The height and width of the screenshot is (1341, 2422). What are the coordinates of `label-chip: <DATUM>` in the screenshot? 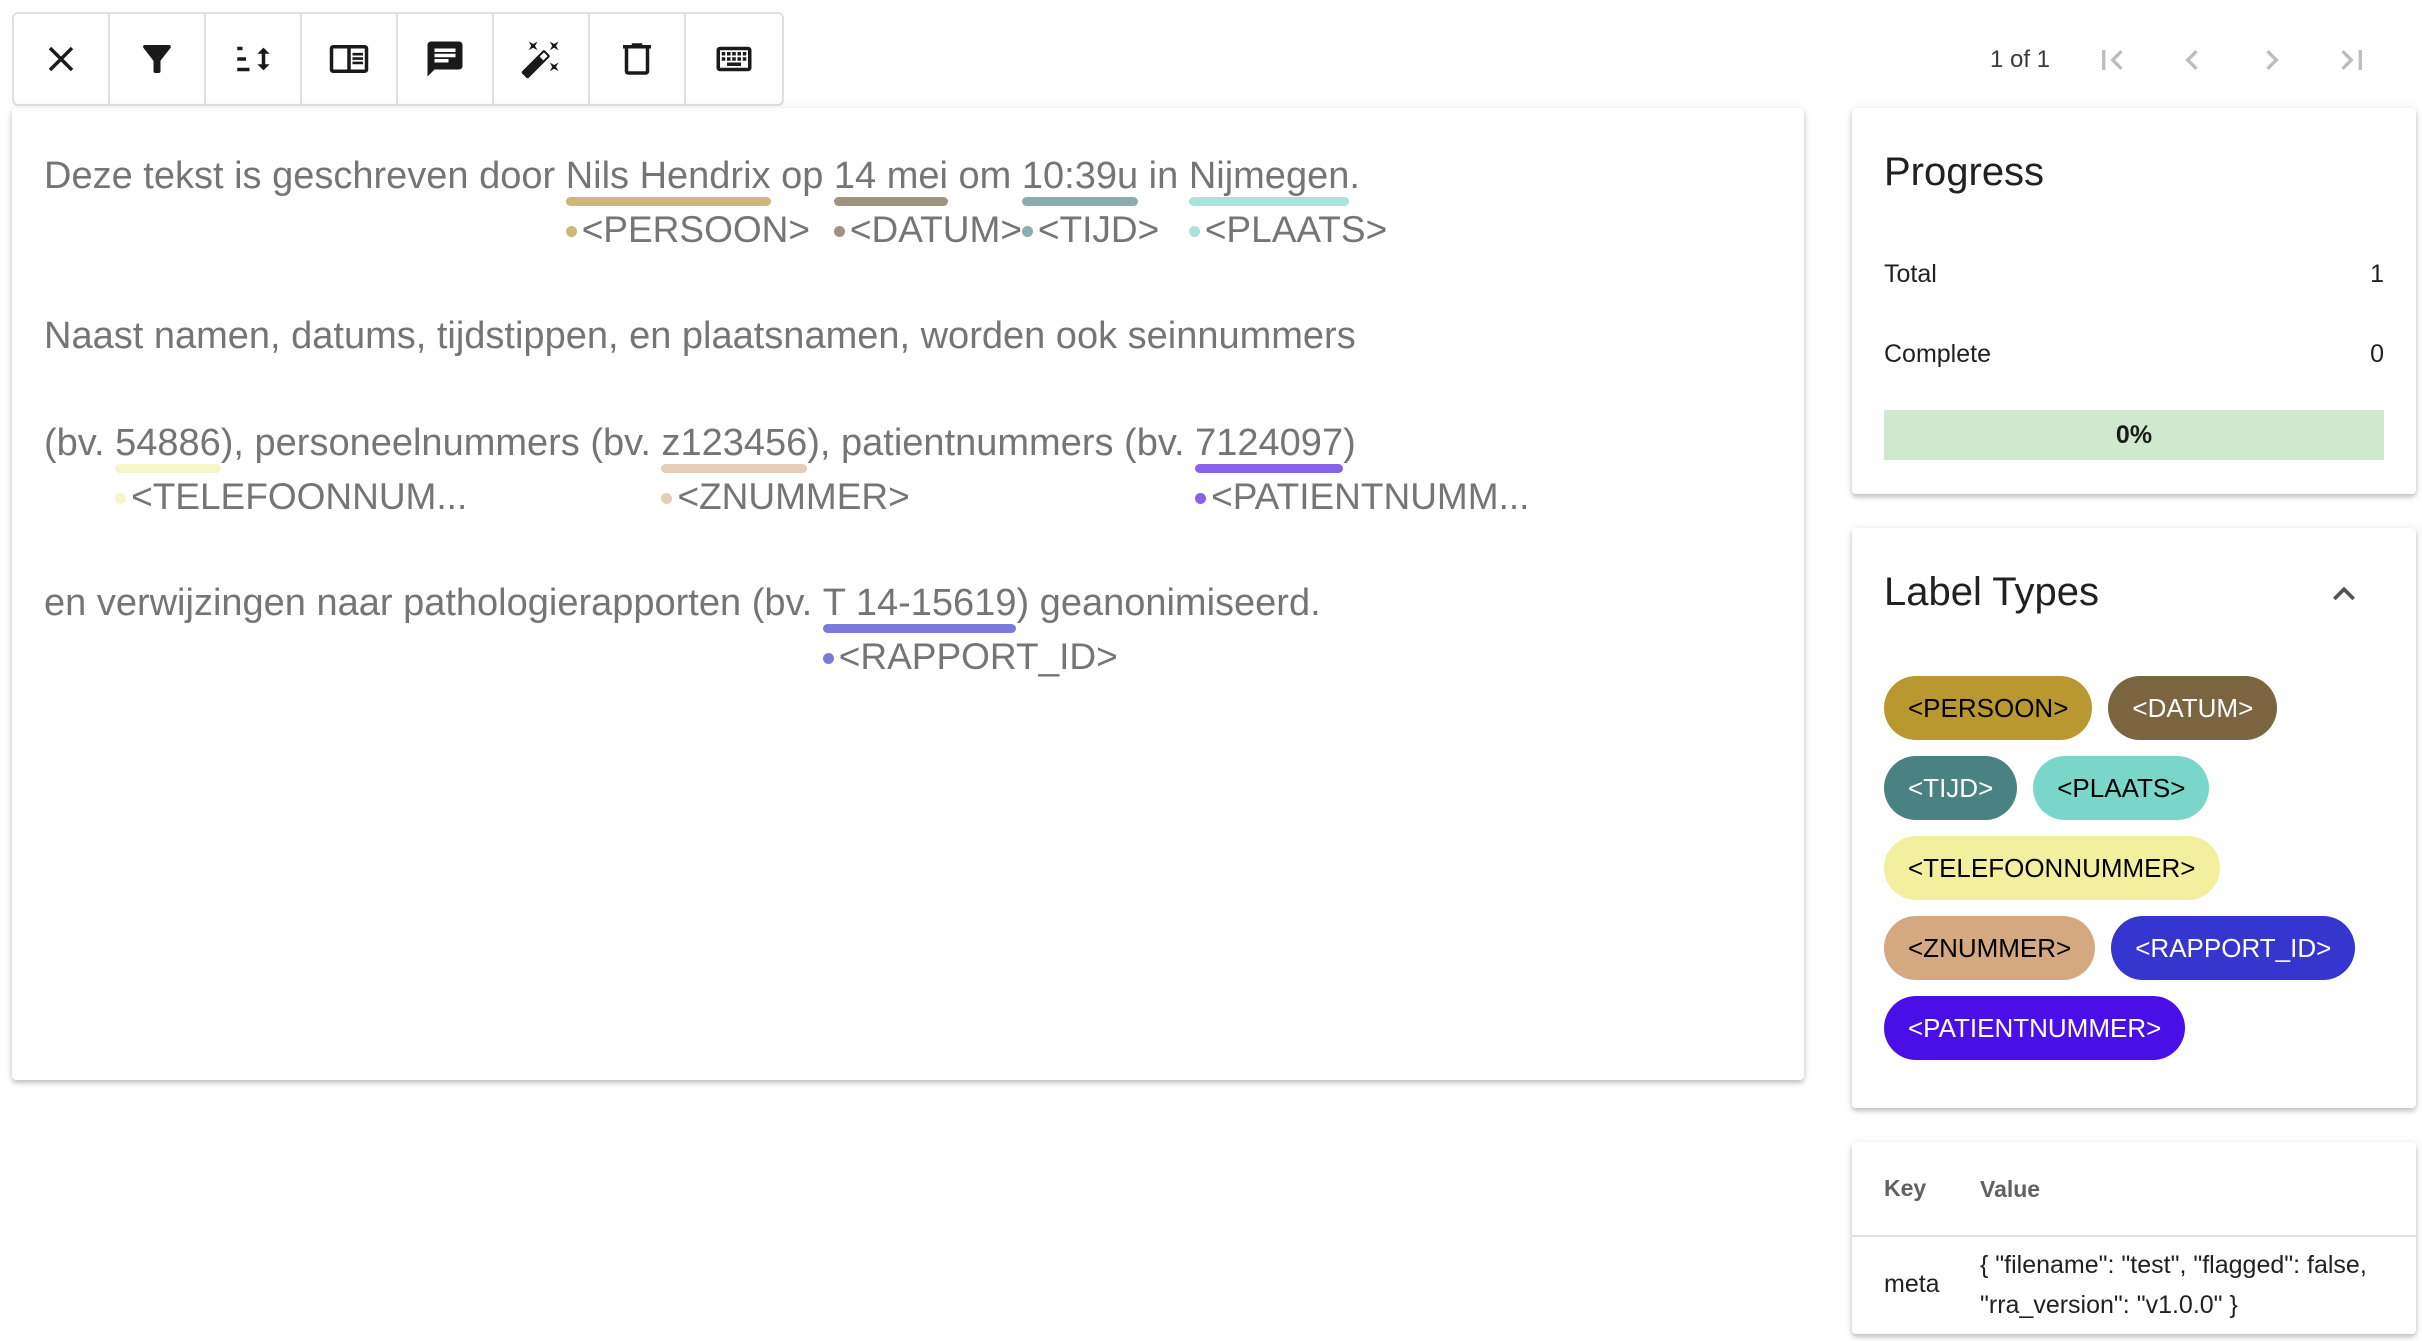 It's located at (2193, 708).